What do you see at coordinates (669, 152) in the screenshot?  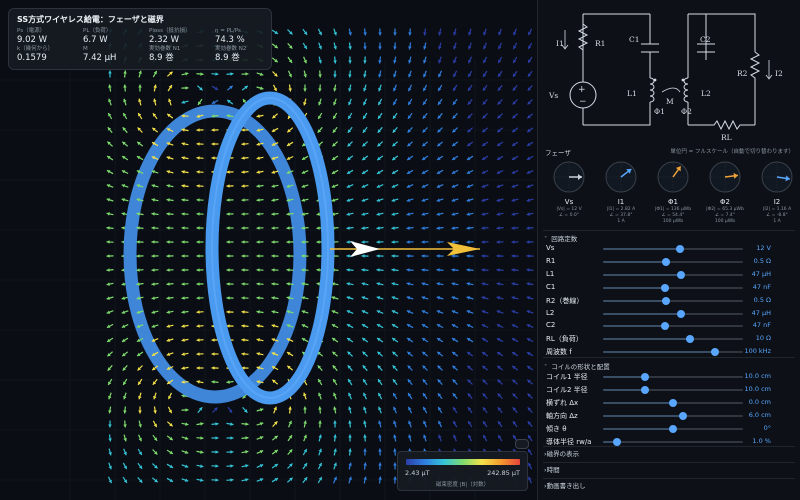 I see `phasor-header: フェーザ 単位円 = フルスケール（自動で切り替わります）` at bounding box center [669, 152].